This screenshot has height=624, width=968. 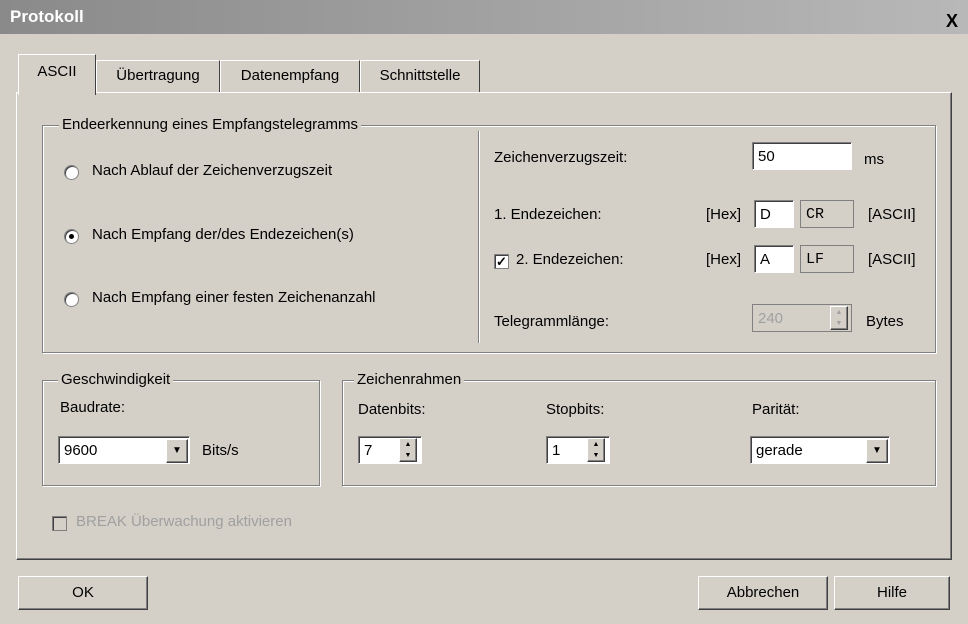 I want to click on end2-hex-label: [Hex], so click(x=724, y=259).